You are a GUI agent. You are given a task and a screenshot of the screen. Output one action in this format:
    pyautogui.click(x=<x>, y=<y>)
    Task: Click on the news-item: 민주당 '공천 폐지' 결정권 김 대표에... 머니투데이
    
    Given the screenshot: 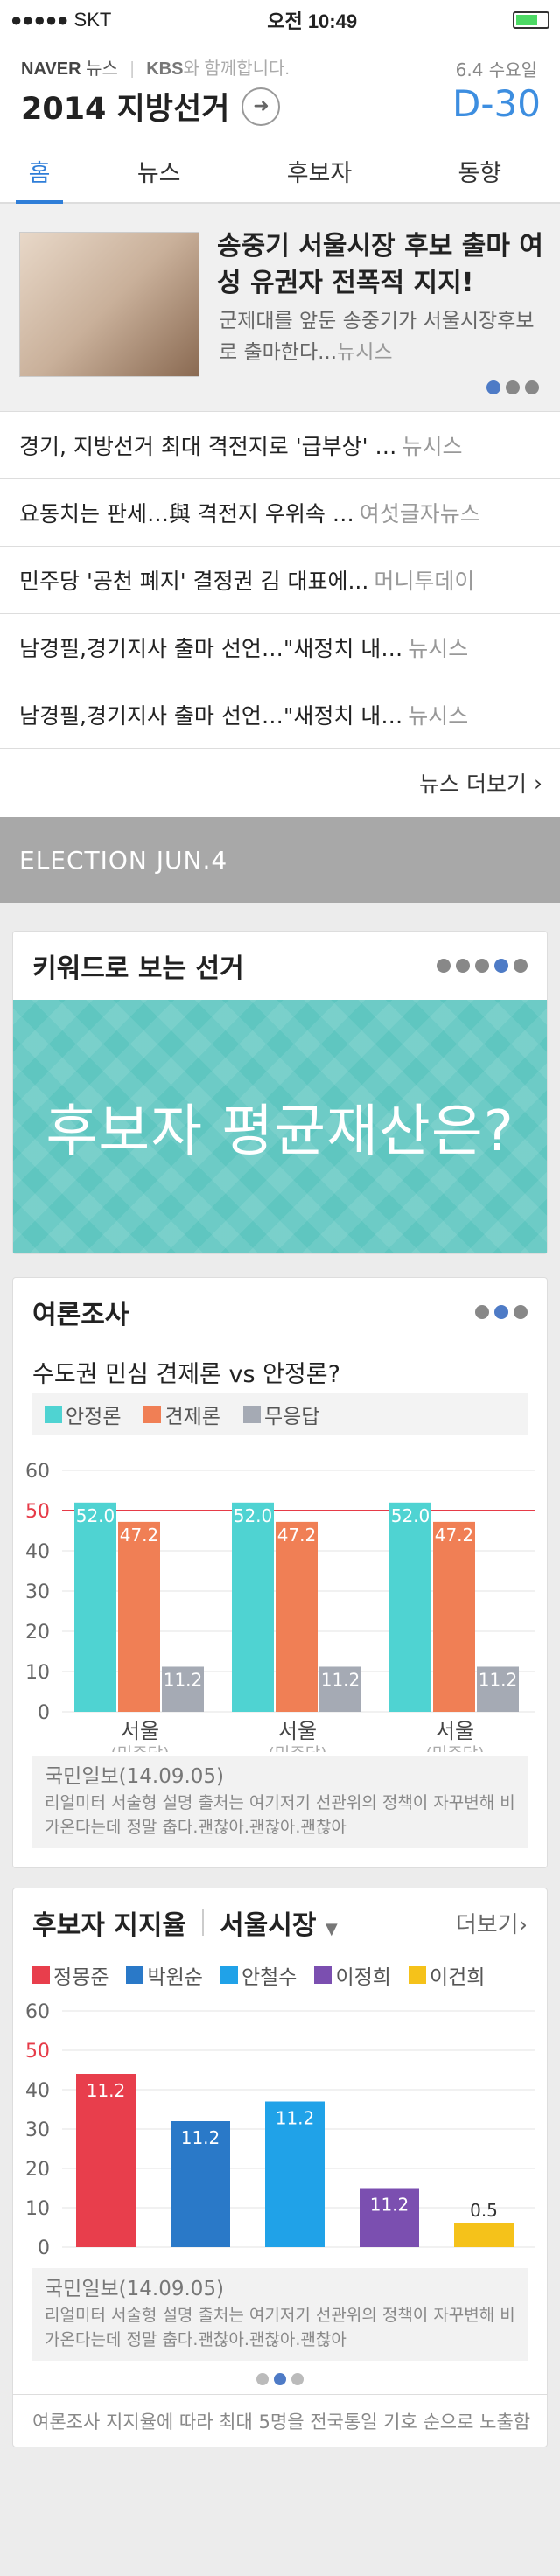 What is the action you would take?
    pyautogui.click(x=280, y=580)
    